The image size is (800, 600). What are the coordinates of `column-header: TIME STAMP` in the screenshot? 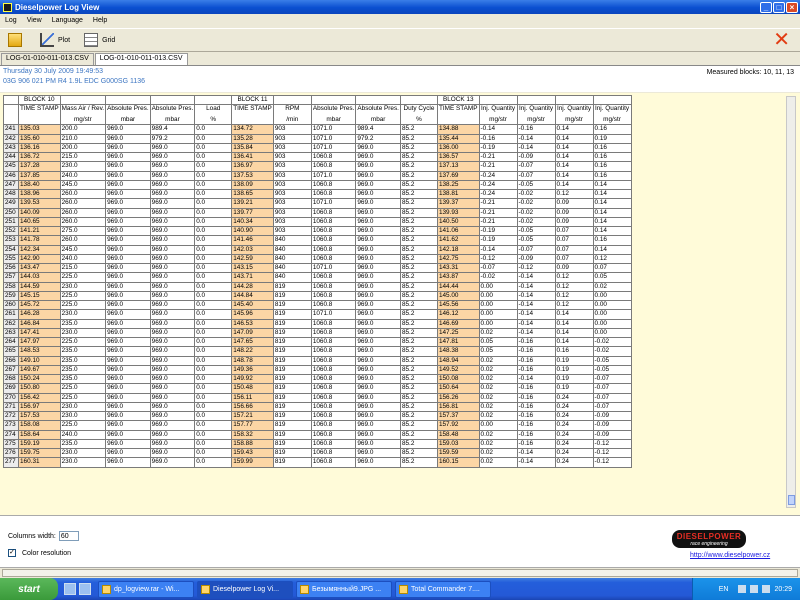 It's located at (252, 115).